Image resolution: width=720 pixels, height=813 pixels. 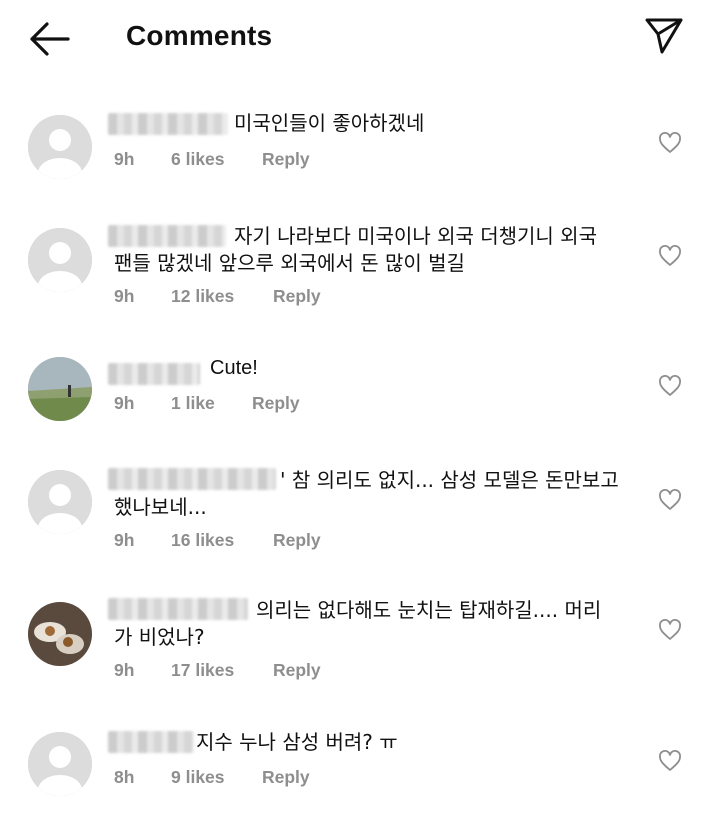 What do you see at coordinates (60, 634) in the screenshot?
I see `photo-food-avatar` at bounding box center [60, 634].